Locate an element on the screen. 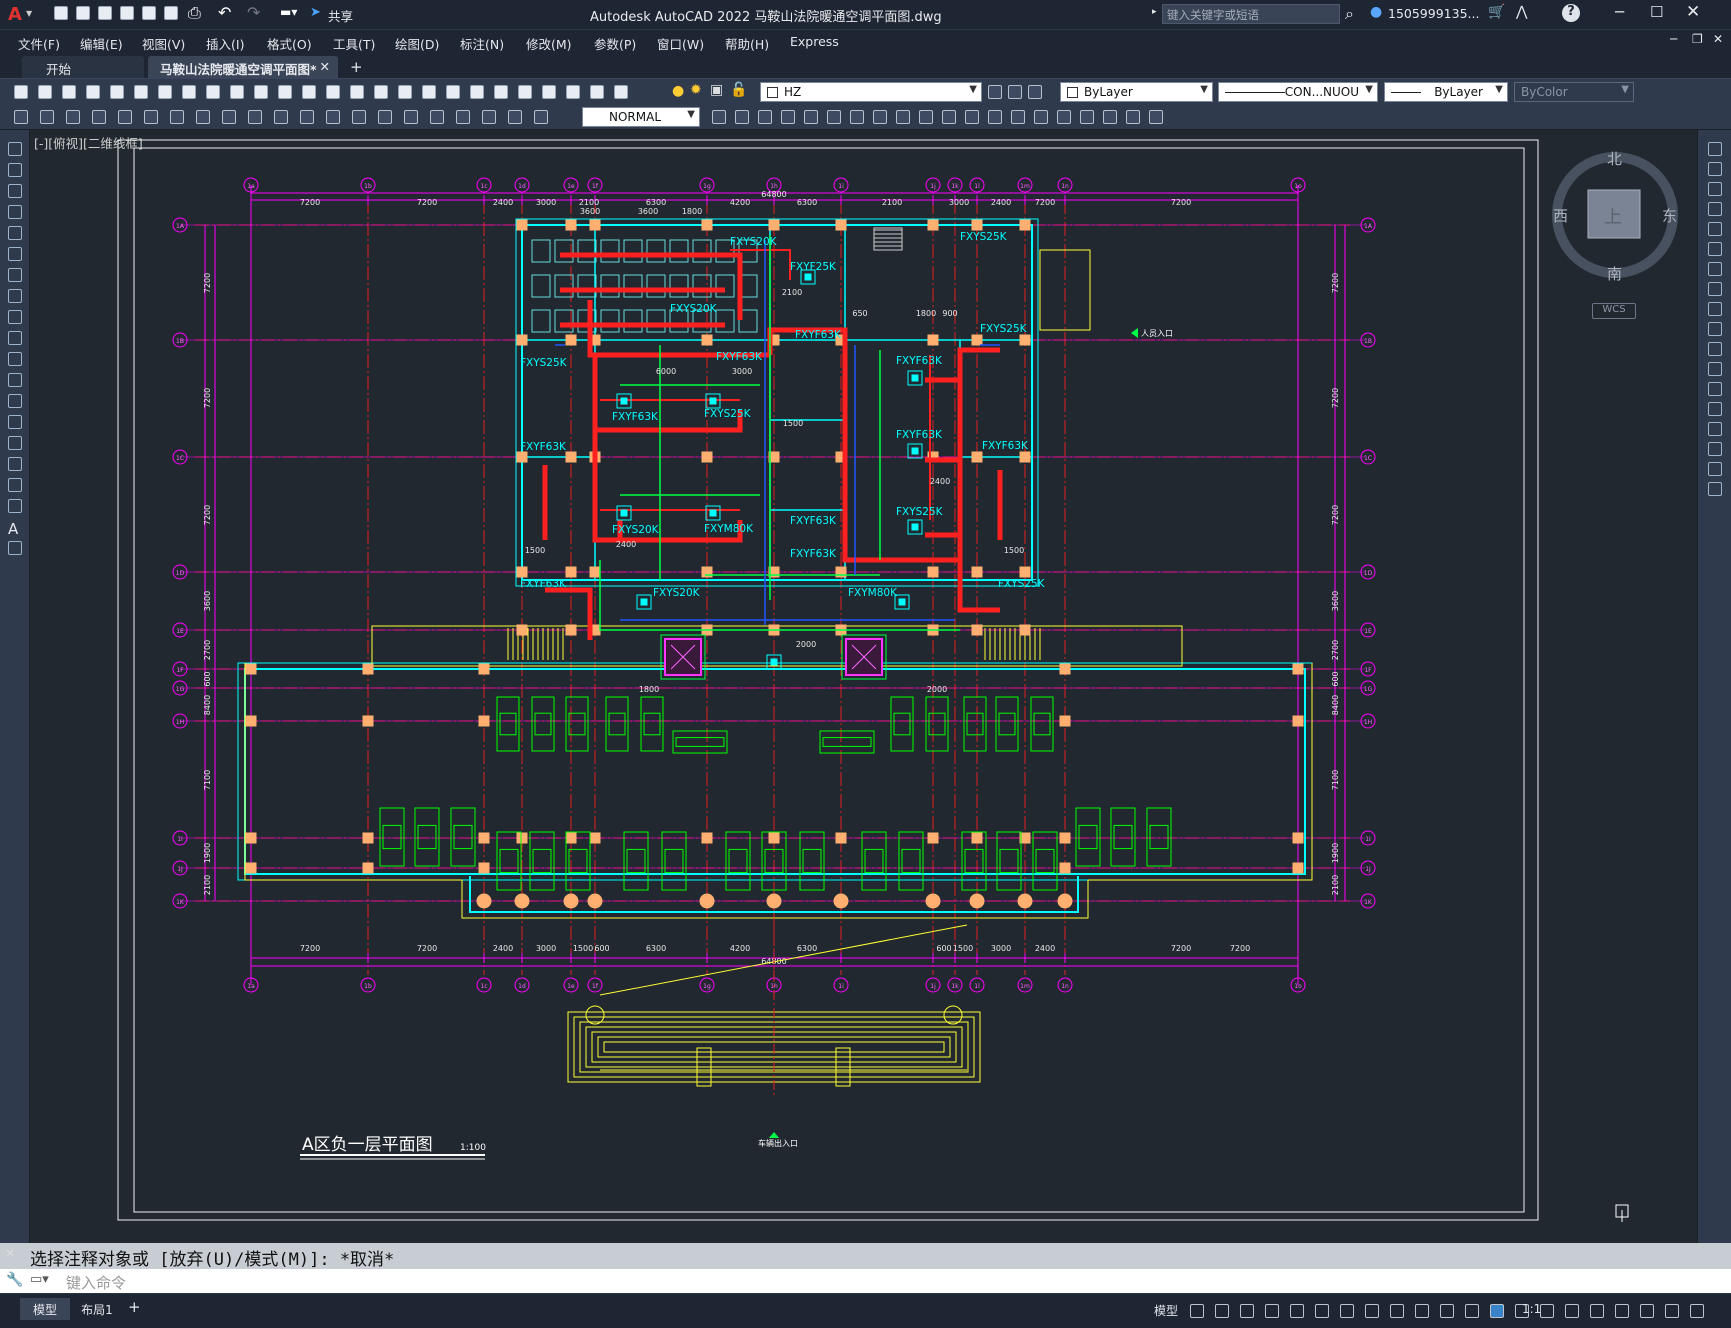 This screenshot has width=1731, height=1328. close-icon: ✕ is located at coordinates (1693, 12).